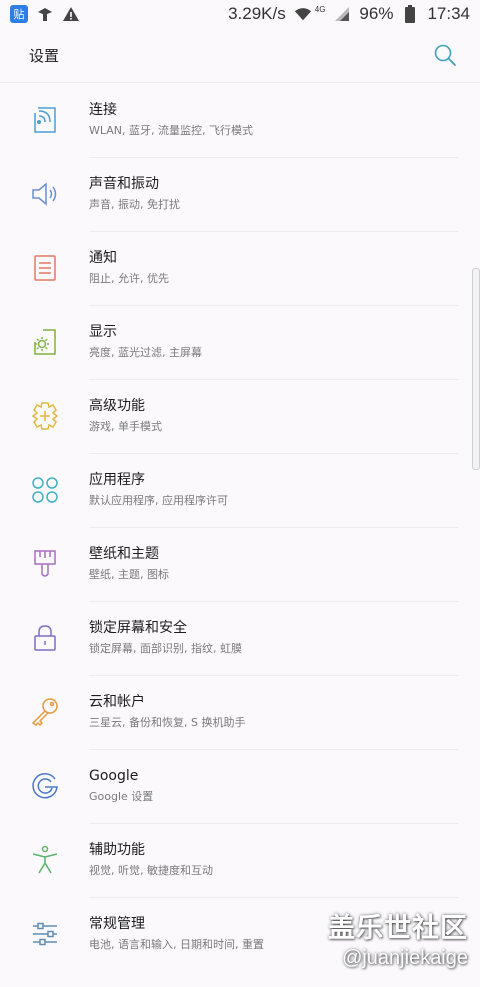  What do you see at coordinates (124, 554) in the screenshot?
I see `item-title: 壁纸和主题` at bounding box center [124, 554].